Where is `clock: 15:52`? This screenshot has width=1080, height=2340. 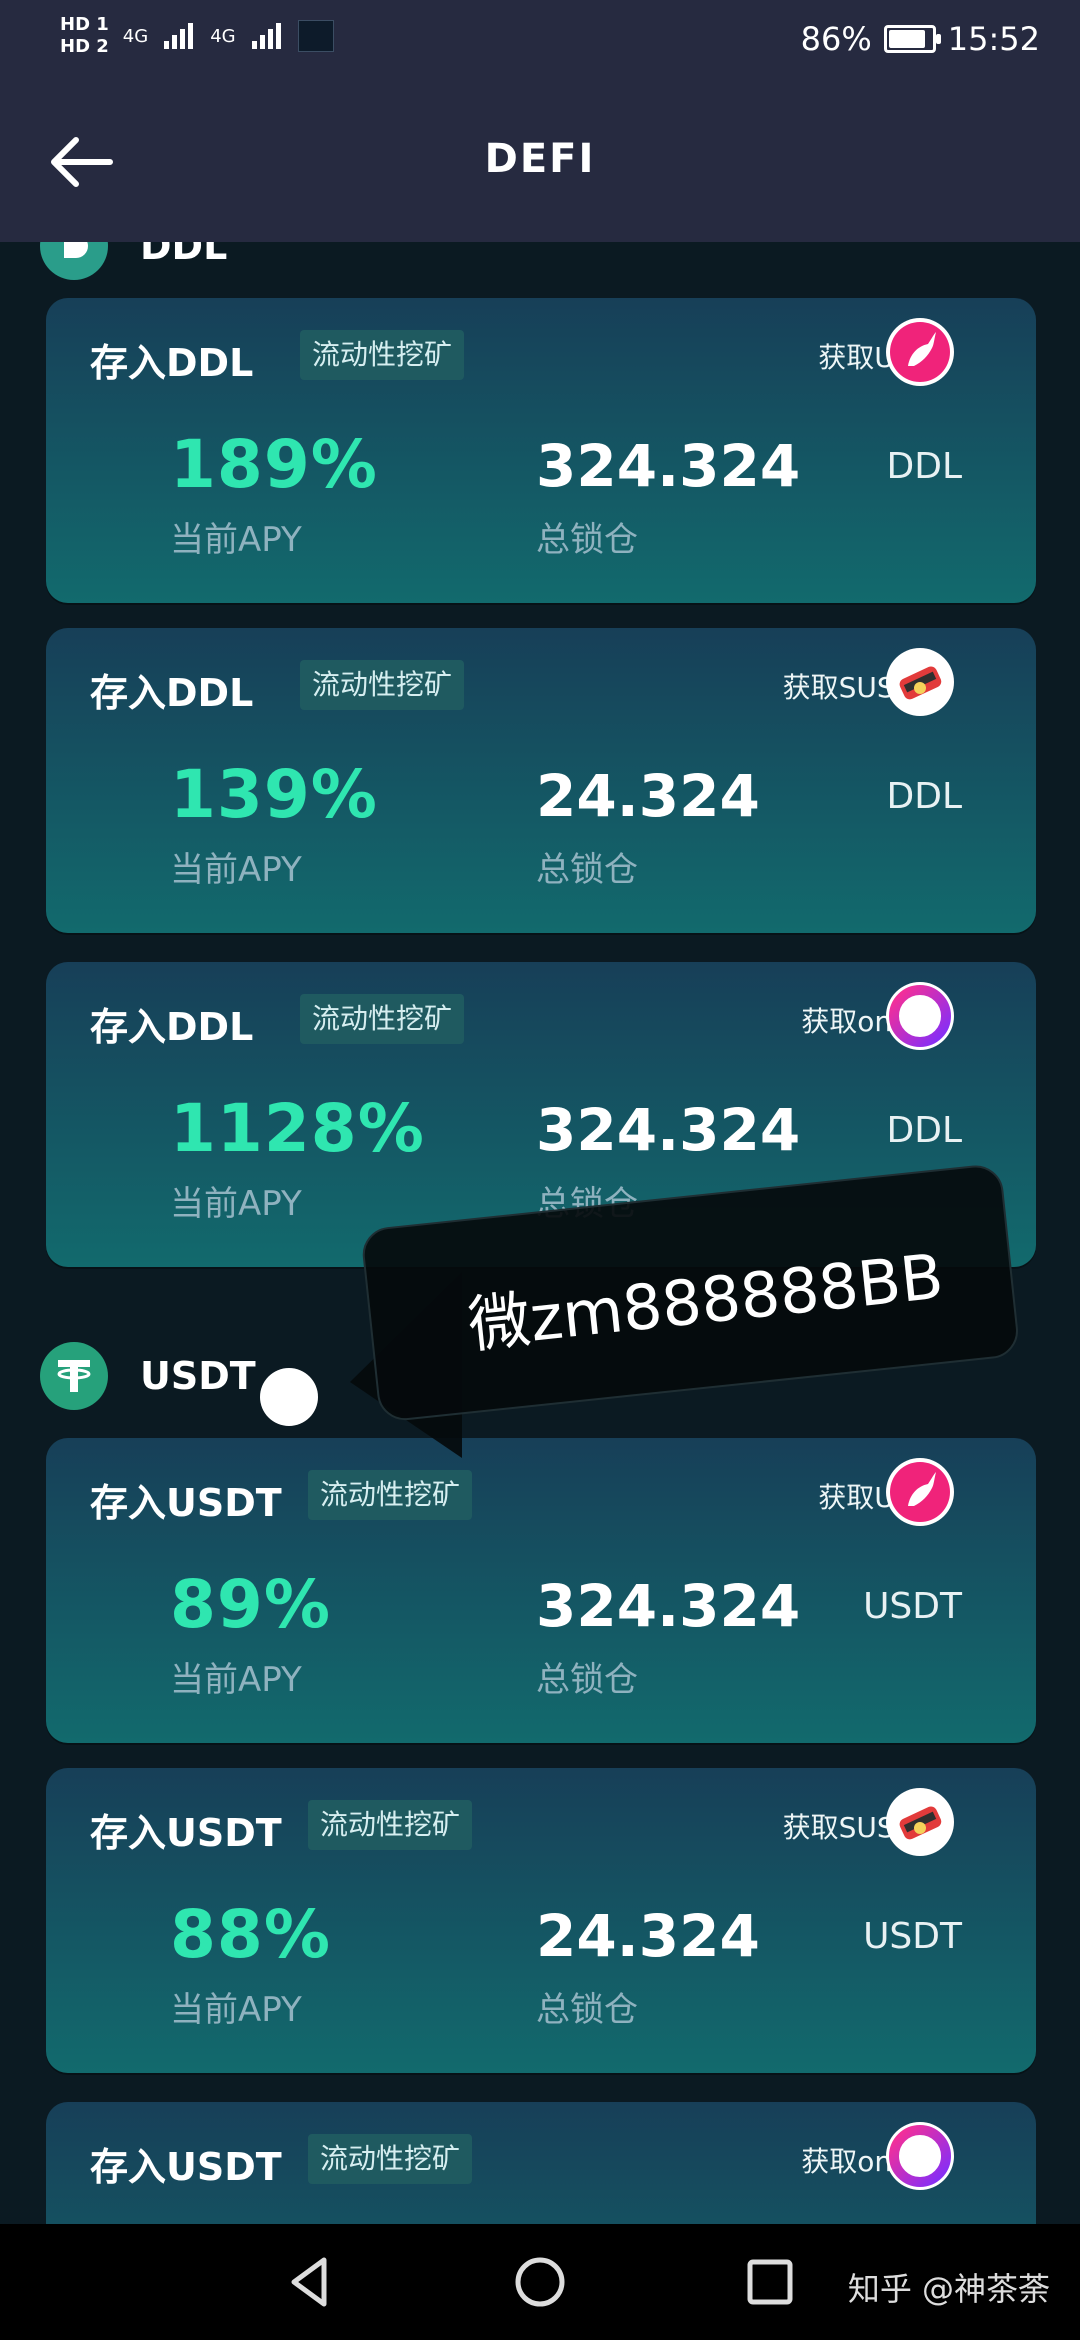
clock: 15:52 is located at coordinates (993, 39).